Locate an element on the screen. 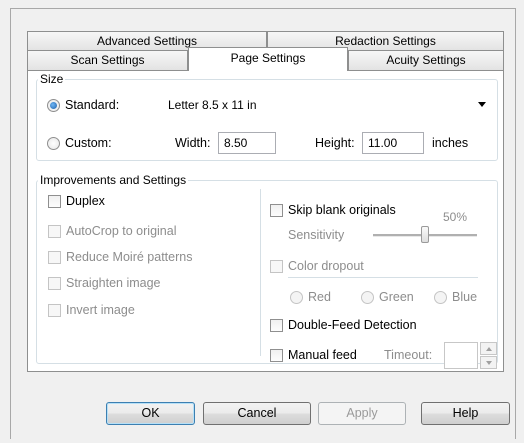  manual-feed-label: Manual feed is located at coordinates (322, 355).